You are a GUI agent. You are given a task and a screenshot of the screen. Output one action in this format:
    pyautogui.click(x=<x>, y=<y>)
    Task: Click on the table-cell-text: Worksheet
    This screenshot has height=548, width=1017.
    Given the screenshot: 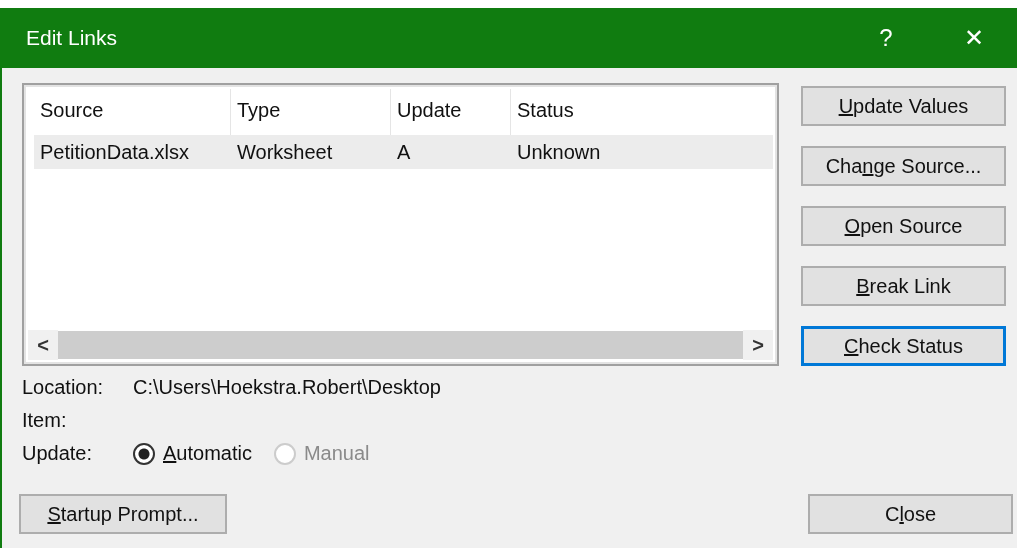 What is the action you would take?
    pyautogui.click(x=285, y=152)
    